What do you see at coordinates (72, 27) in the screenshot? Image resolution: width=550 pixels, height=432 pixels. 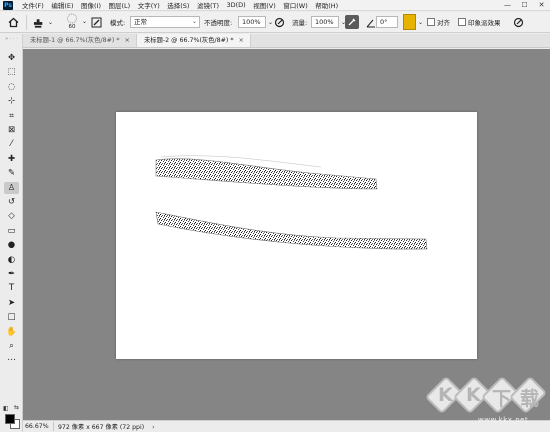 I see `brush-size-value: 60` at bounding box center [72, 27].